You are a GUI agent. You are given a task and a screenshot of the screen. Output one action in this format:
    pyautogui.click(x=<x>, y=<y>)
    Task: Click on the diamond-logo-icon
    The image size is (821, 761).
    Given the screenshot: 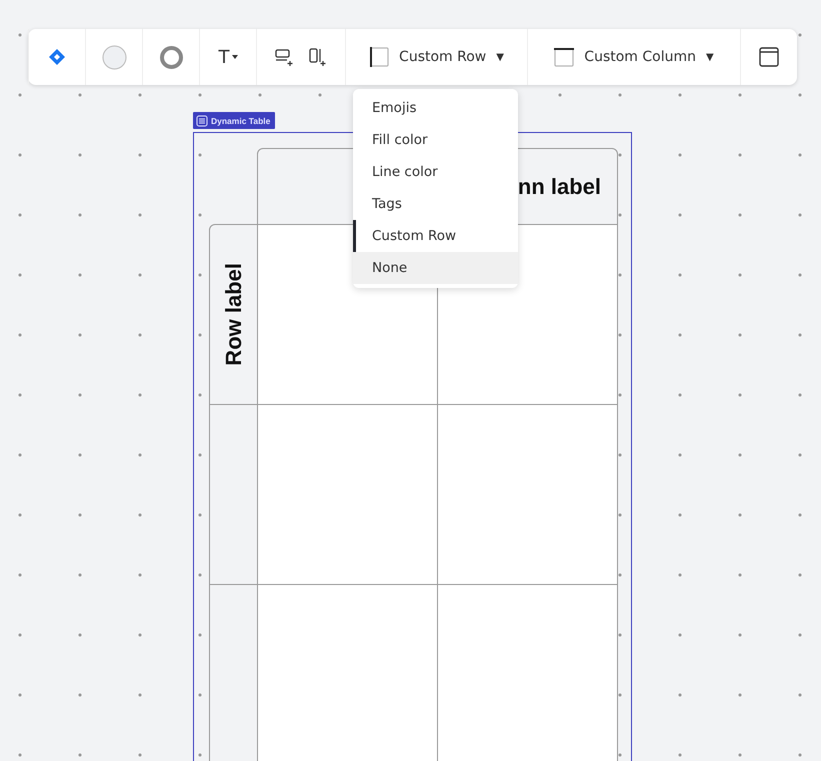 What is the action you would take?
    pyautogui.click(x=57, y=57)
    